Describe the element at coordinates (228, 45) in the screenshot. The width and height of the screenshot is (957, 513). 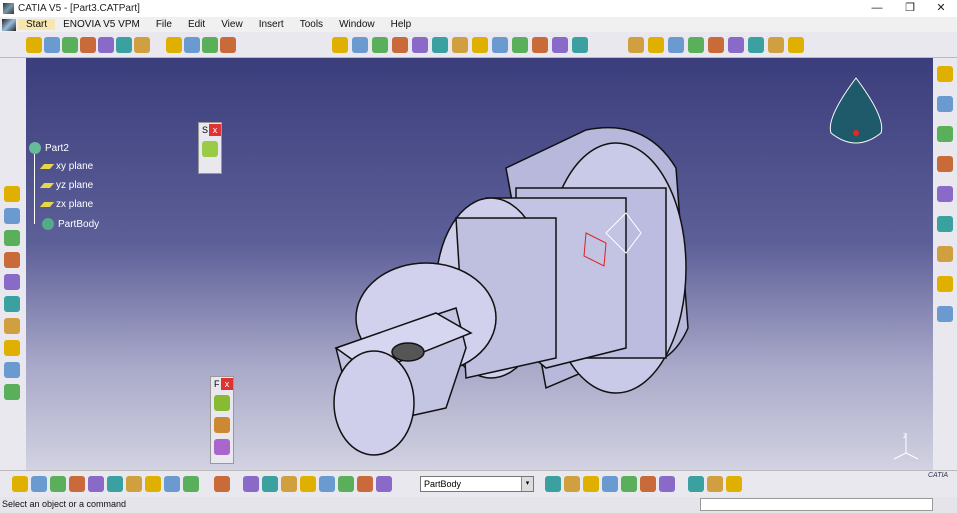
I see `catalog-icon` at that location.